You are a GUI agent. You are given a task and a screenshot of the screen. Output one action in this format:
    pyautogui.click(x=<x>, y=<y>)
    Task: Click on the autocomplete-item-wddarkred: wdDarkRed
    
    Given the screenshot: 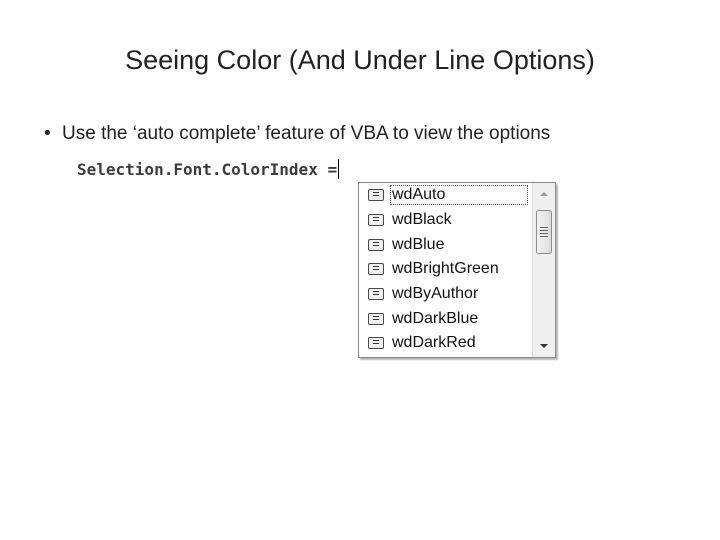 What is the action you would take?
    pyautogui.click(x=445, y=343)
    